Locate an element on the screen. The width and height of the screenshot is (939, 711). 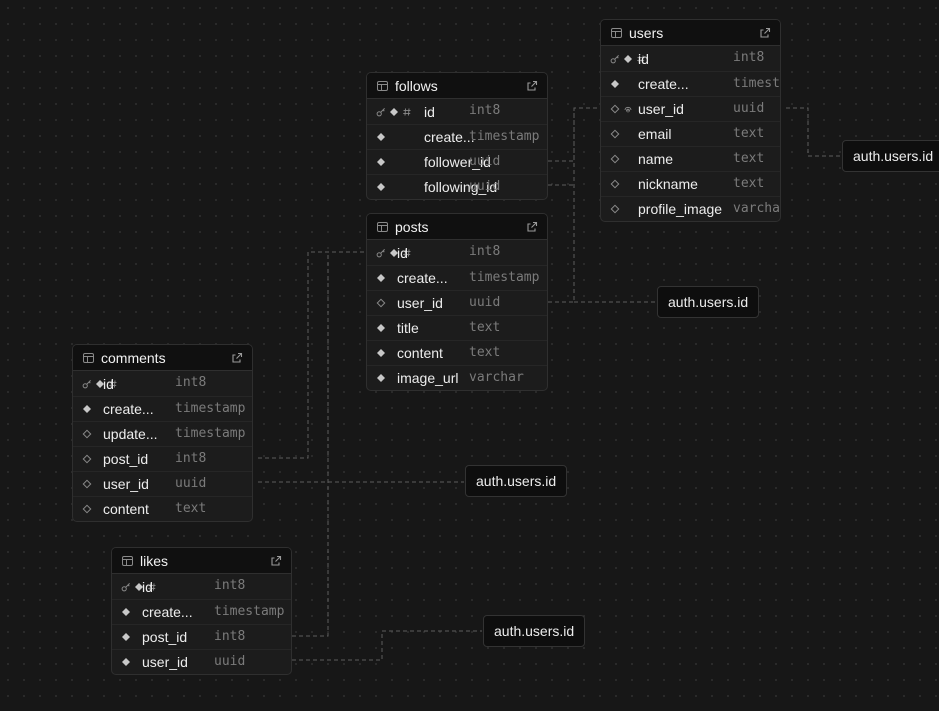
column-row-create: create... timestamp is located at coordinates (690, 83).